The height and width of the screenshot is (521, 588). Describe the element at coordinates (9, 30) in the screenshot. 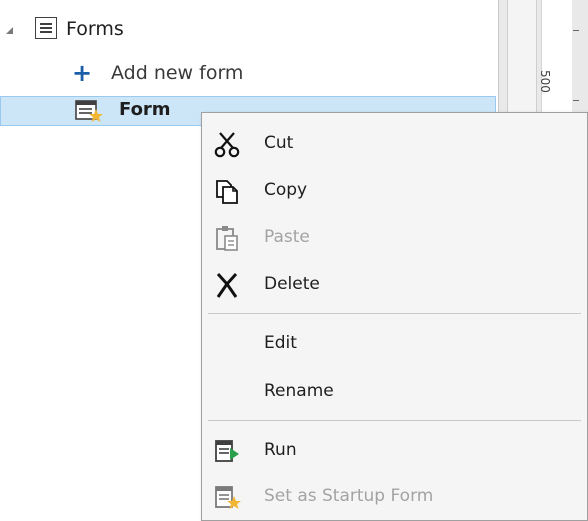

I see `expand-arrow-icon` at that location.